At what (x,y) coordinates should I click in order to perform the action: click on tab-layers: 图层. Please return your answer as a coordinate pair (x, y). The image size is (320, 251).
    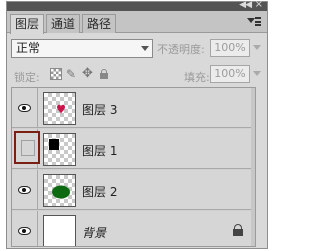
    Looking at the image, I should click on (27, 24).